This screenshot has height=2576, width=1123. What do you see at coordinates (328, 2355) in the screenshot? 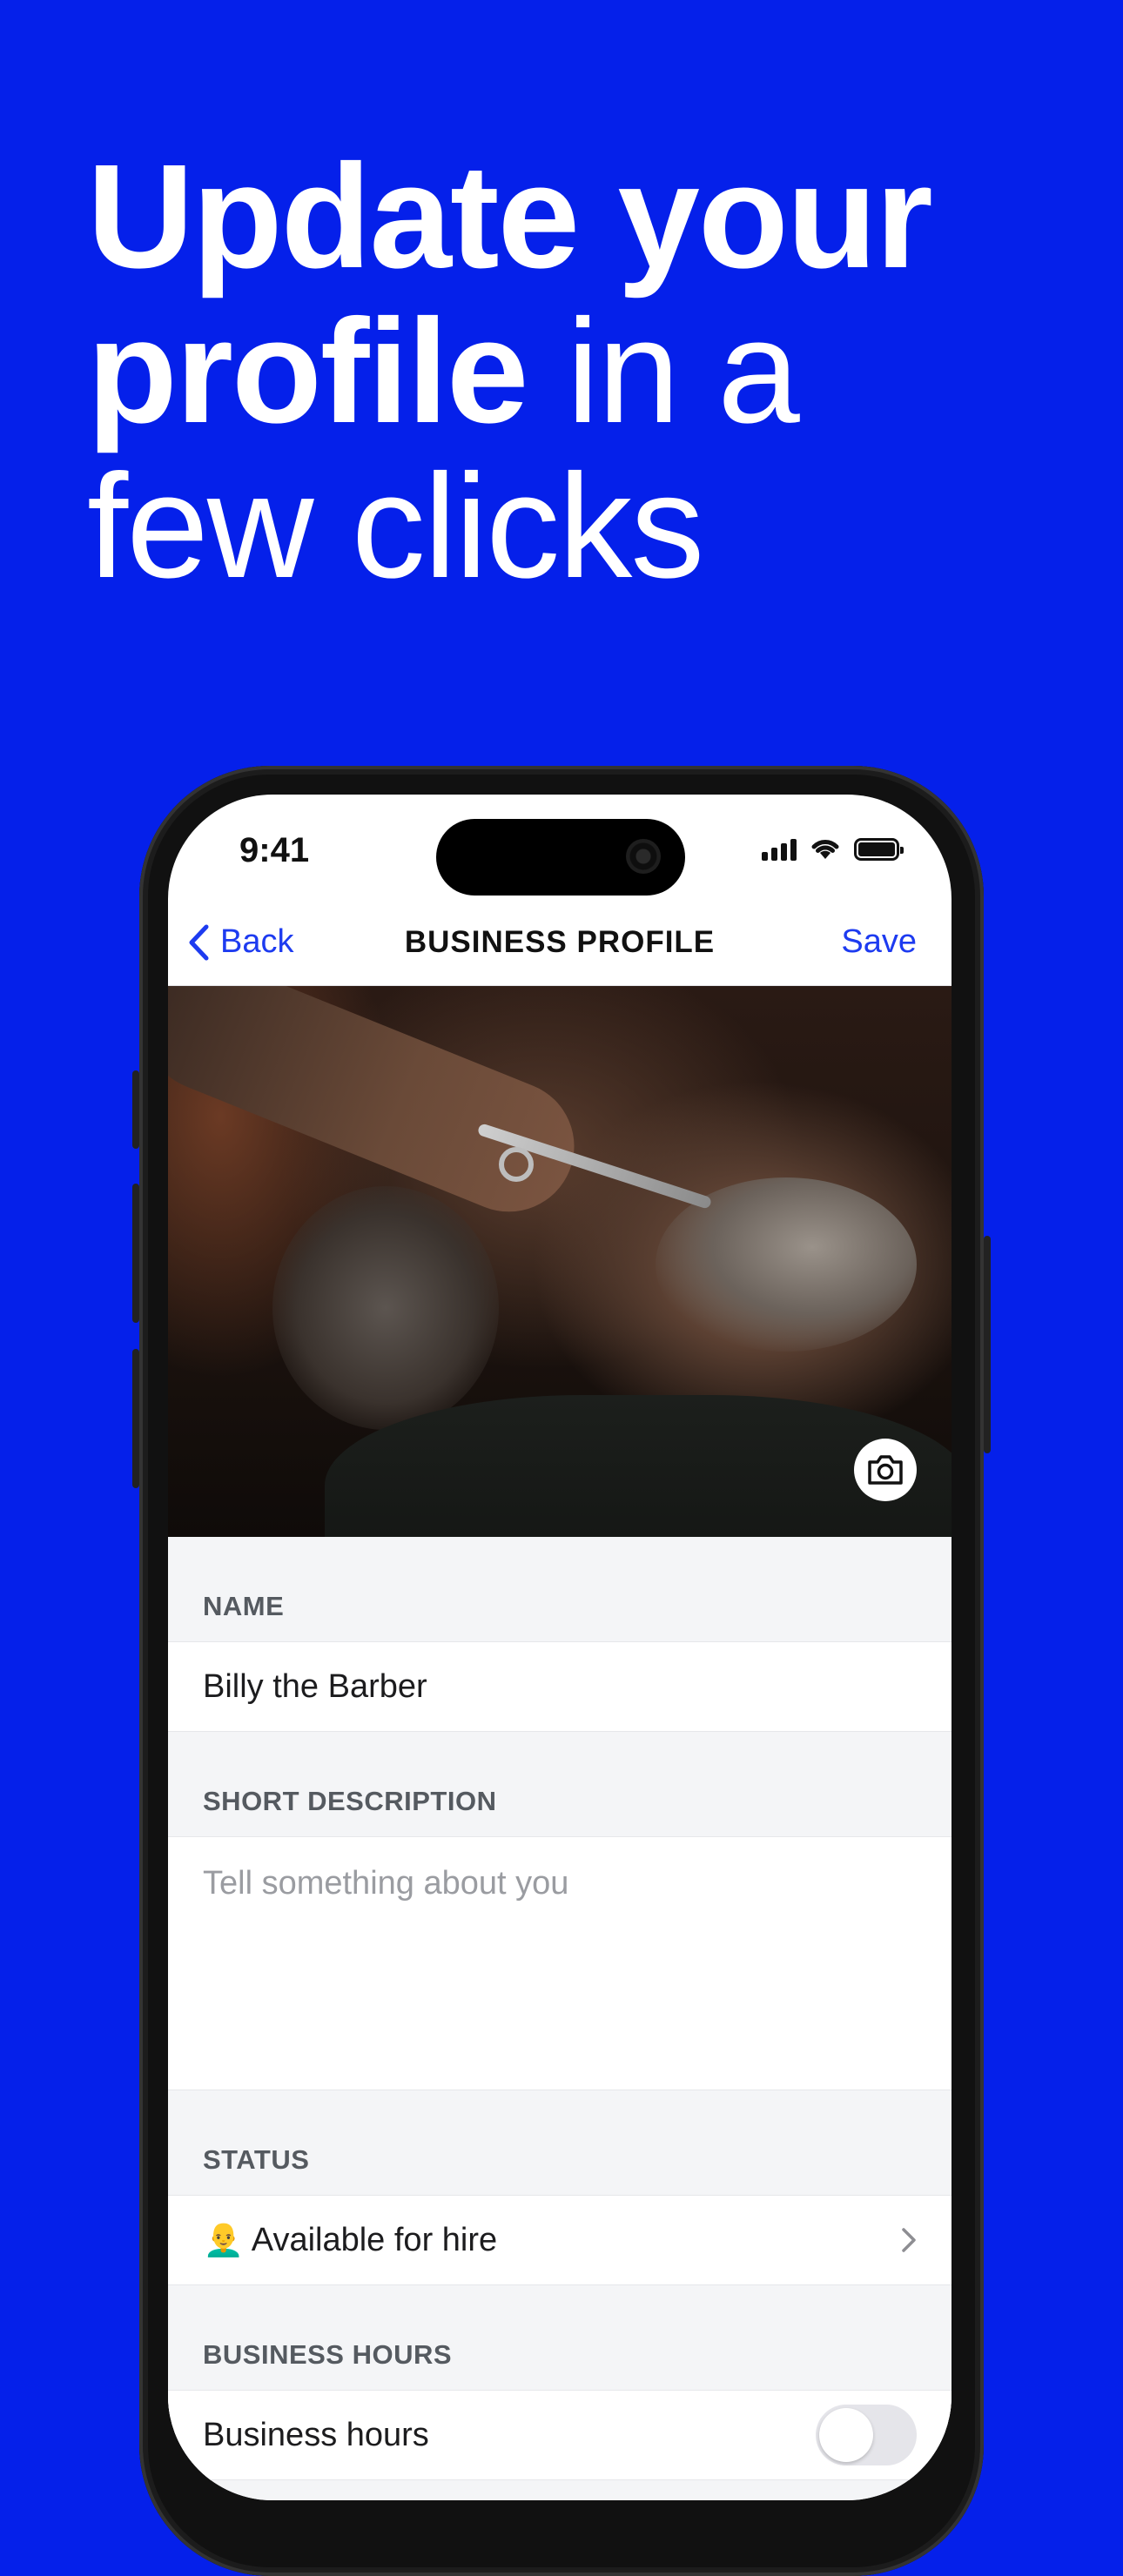
I see `business-hours-label: BUSINESS HOURS` at bounding box center [328, 2355].